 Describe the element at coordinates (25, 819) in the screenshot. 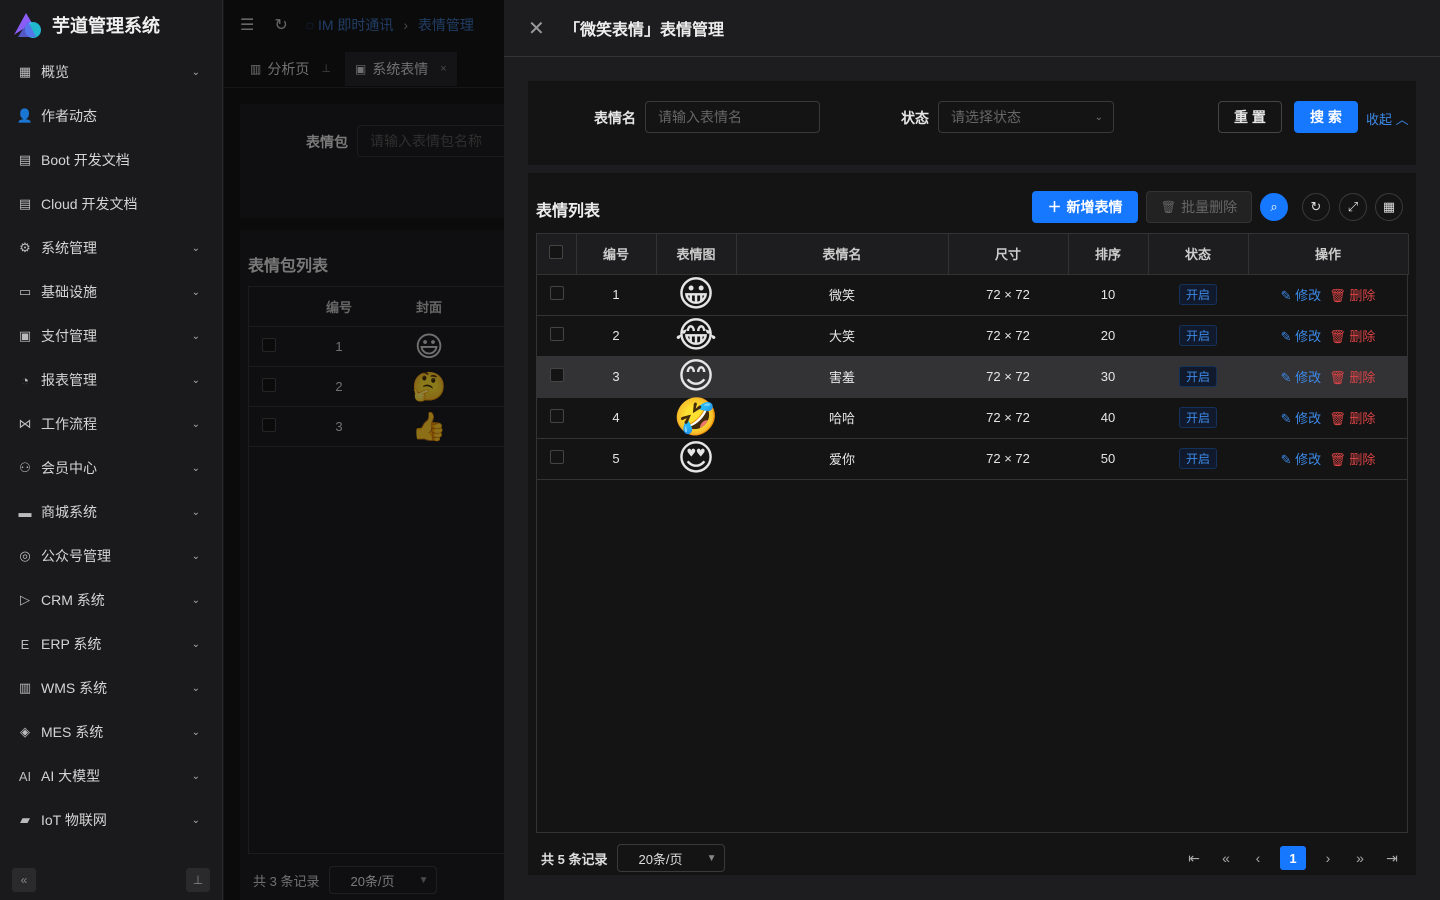

I see `router-icon: ▰` at that location.